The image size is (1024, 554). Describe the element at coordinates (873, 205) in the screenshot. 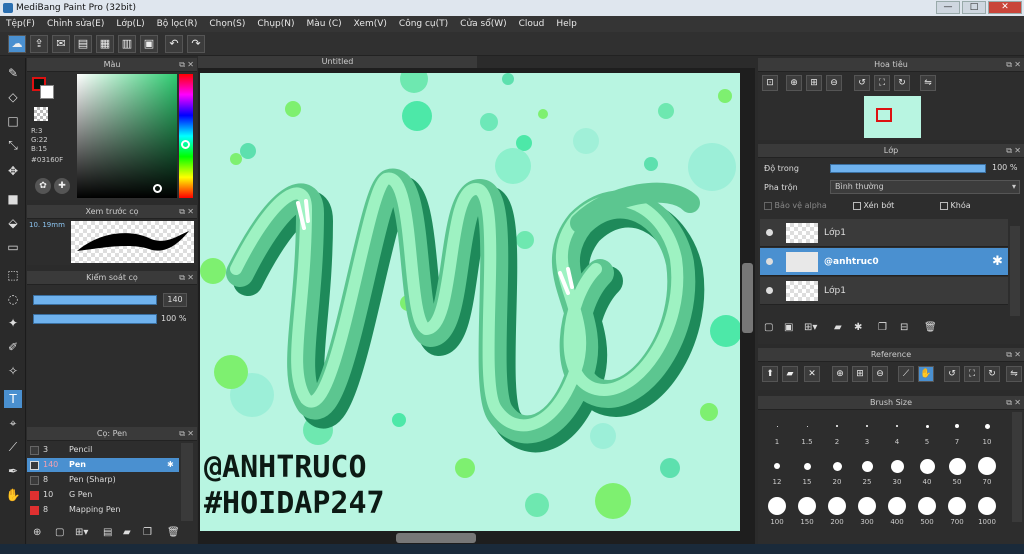

I see `clipping-option: Xén bớt` at that location.